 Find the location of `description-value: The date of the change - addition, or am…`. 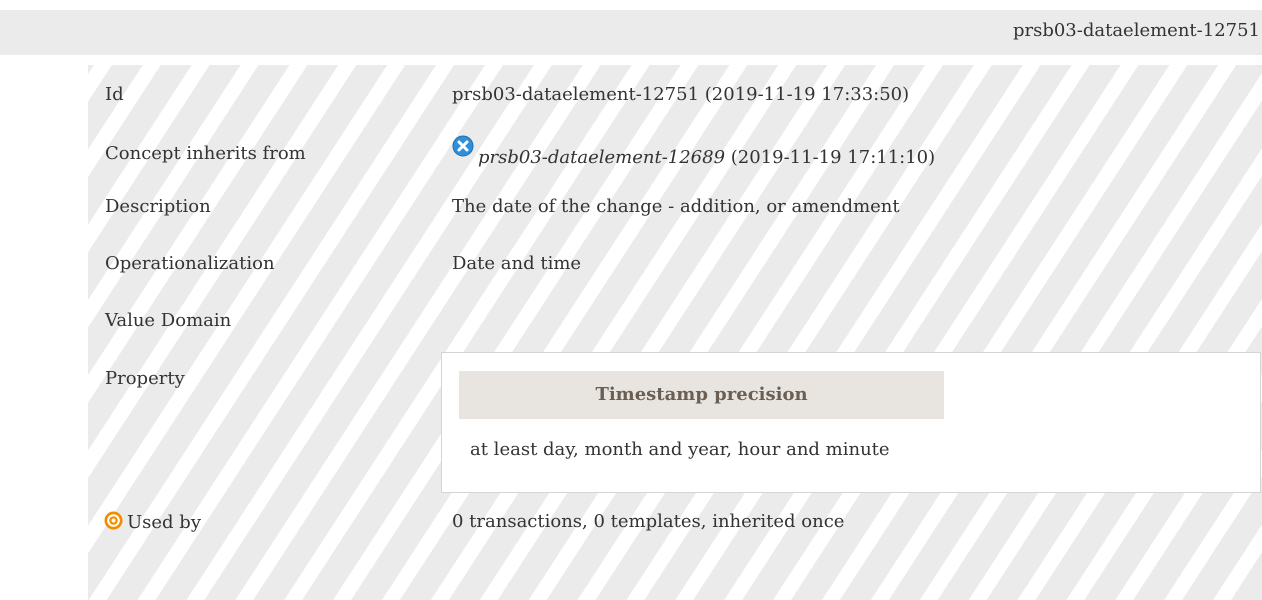

description-value: The date of the change - addition, or am… is located at coordinates (676, 206).